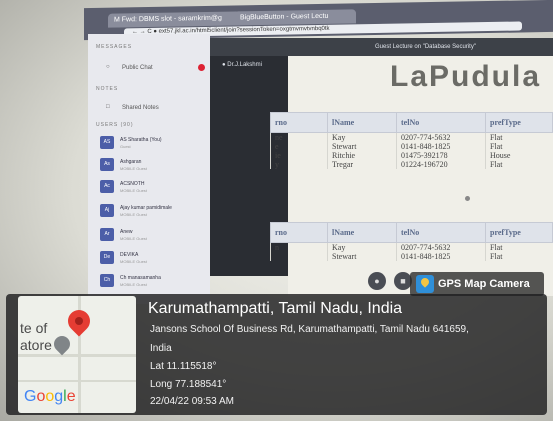  What do you see at coordinates (188, 384) in the screenshot?
I see `longitude: Long 77.188541°` at bounding box center [188, 384].